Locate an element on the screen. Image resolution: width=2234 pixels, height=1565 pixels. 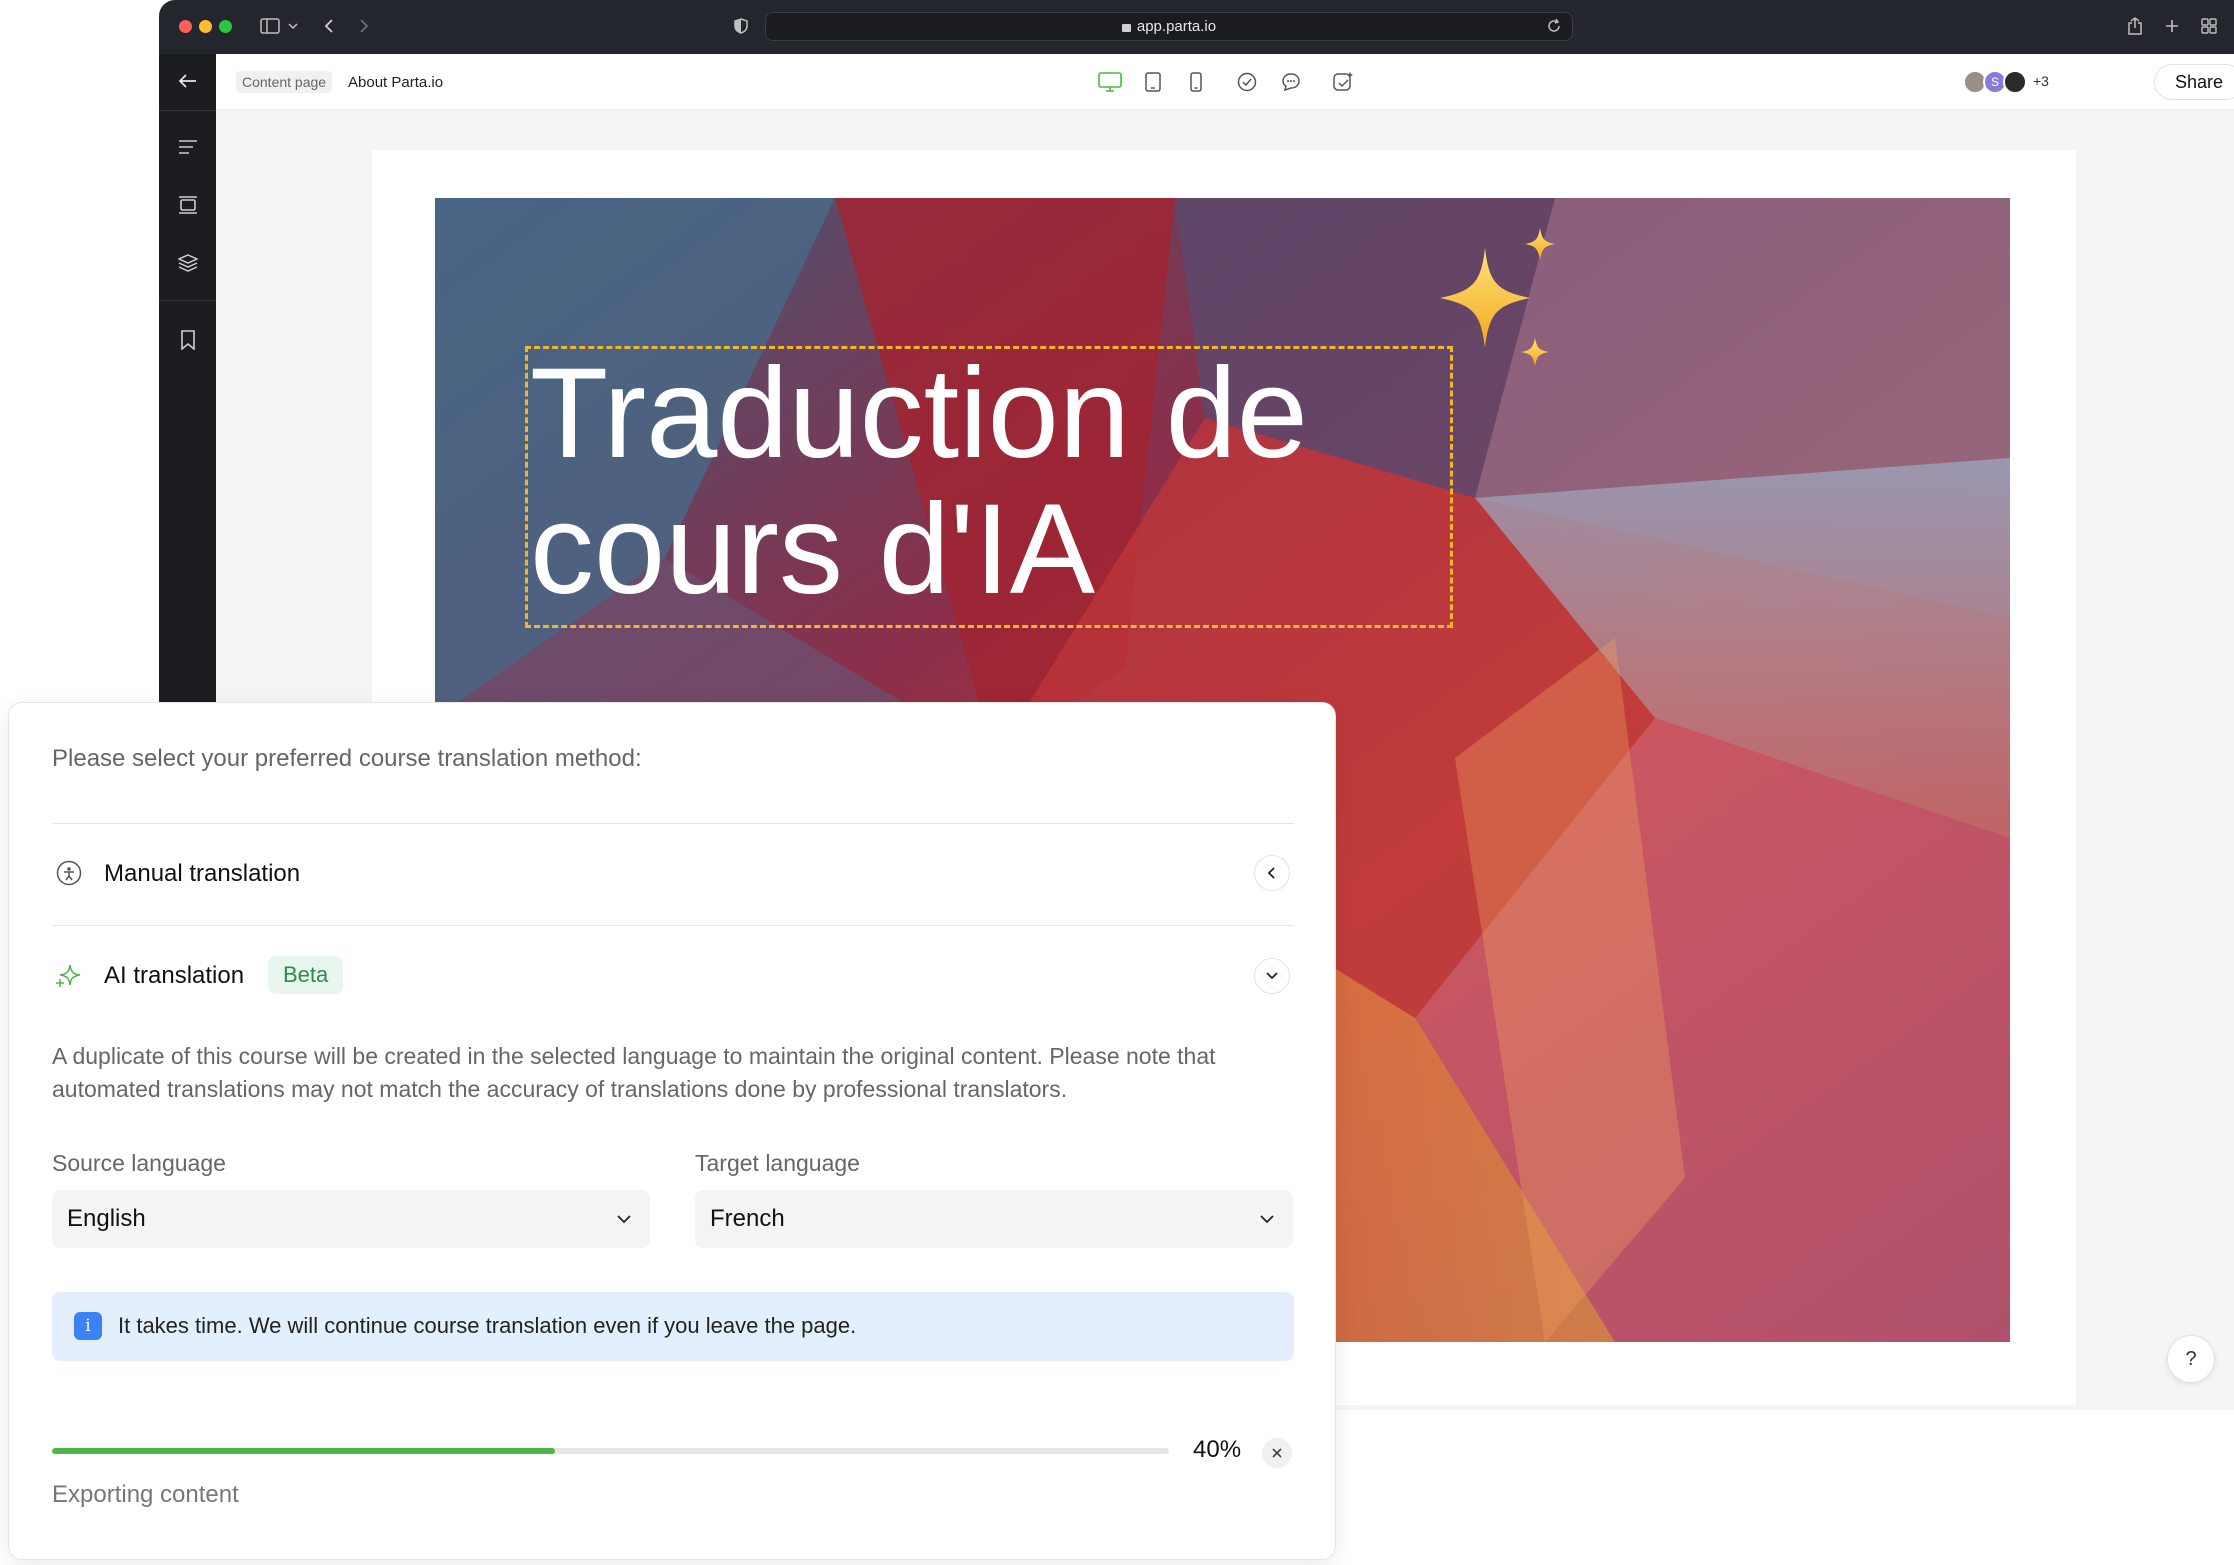
source-language-value: English is located at coordinates (106, 1218).